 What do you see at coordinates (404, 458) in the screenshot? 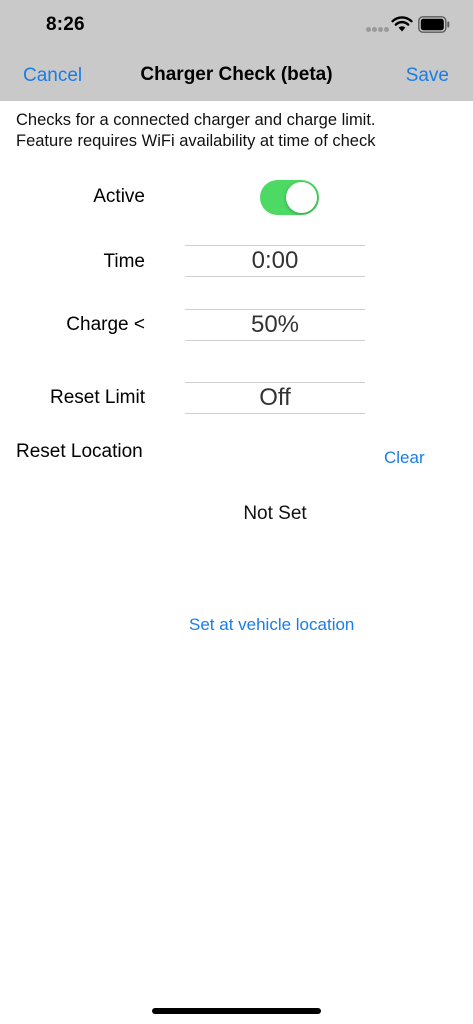
I see `clear-button: Clear` at bounding box center [404, 458].